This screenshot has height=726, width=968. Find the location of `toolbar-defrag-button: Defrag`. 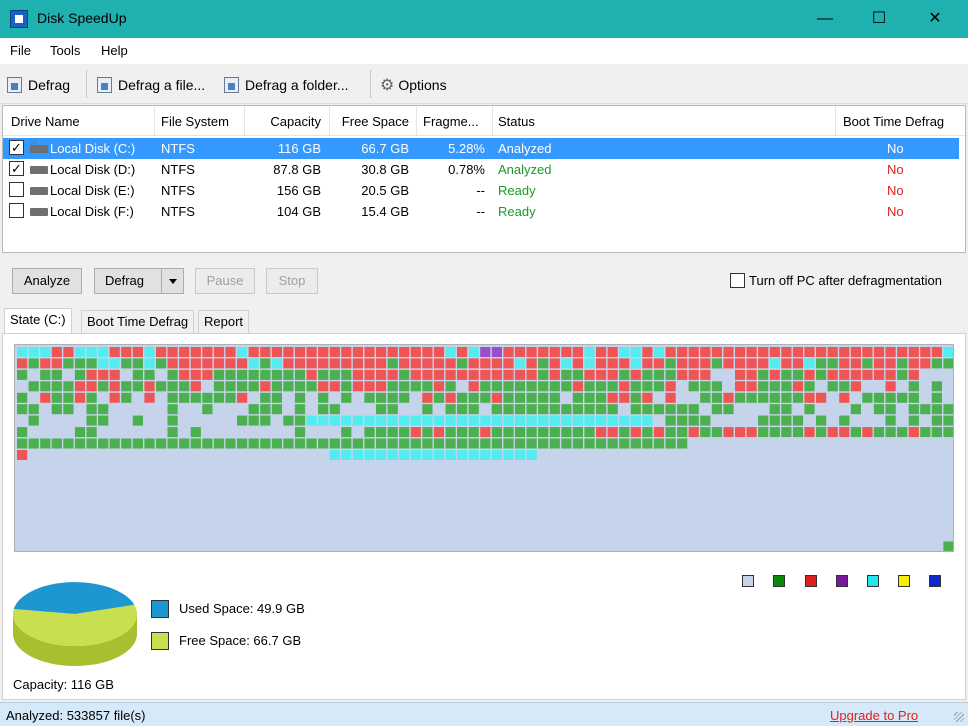

toolbar-defrag-button: Defrag is located at coordinates (38, 85).